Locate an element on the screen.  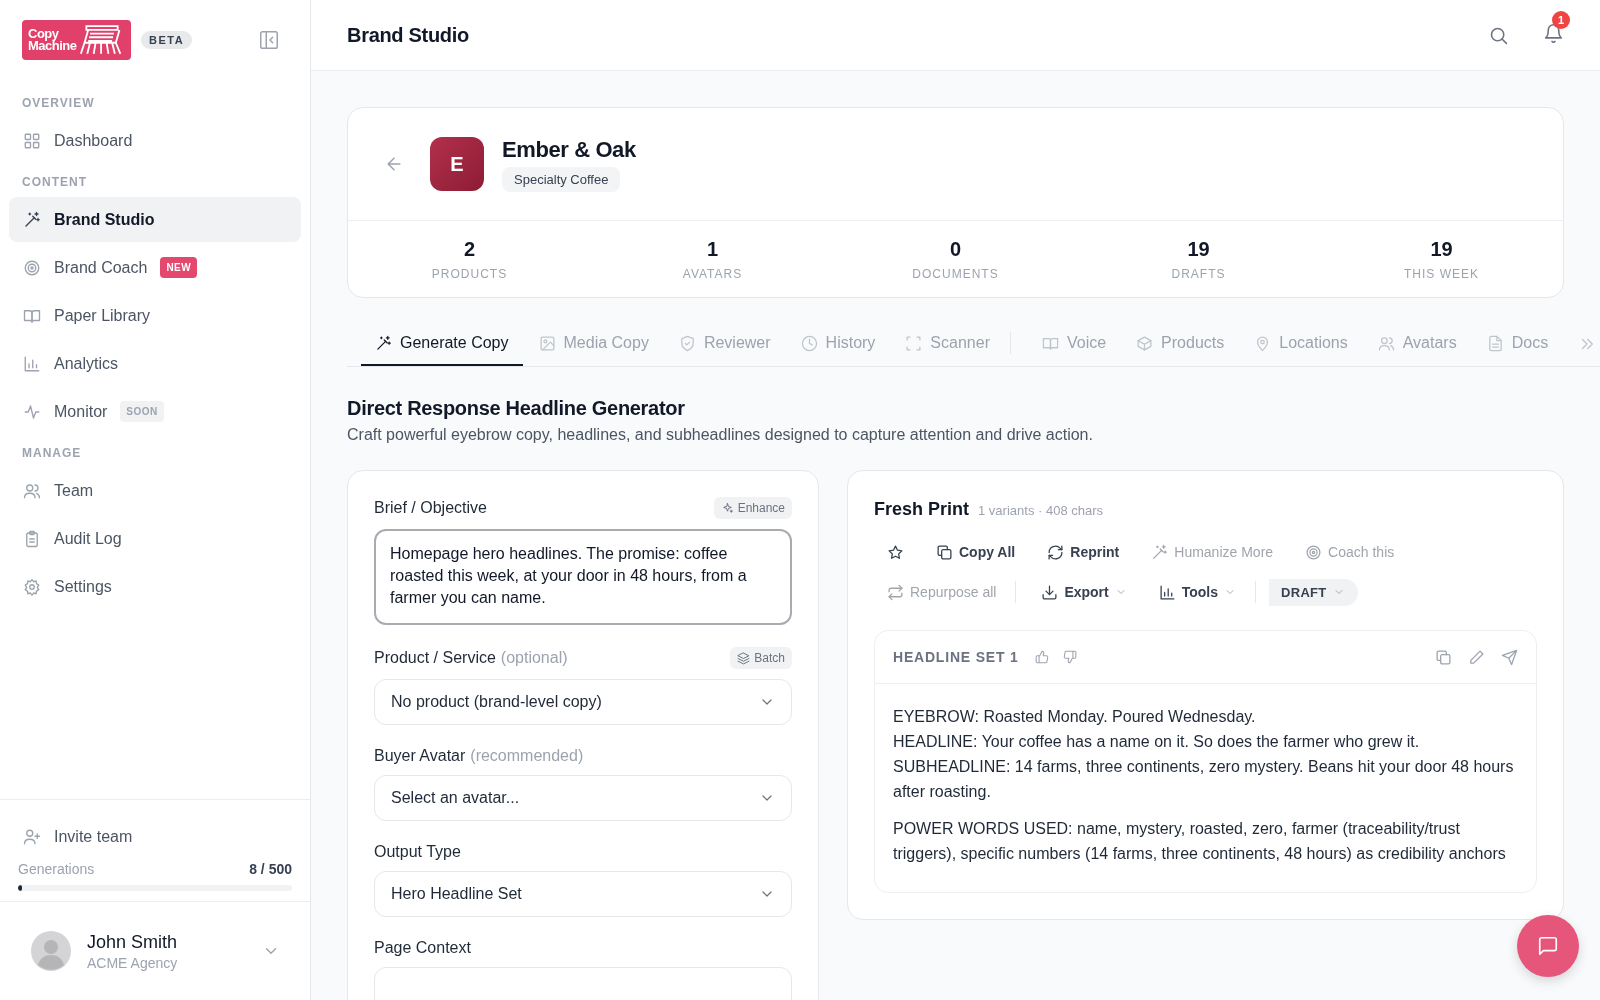
edit-icon is located at coordinates (1476, 657).